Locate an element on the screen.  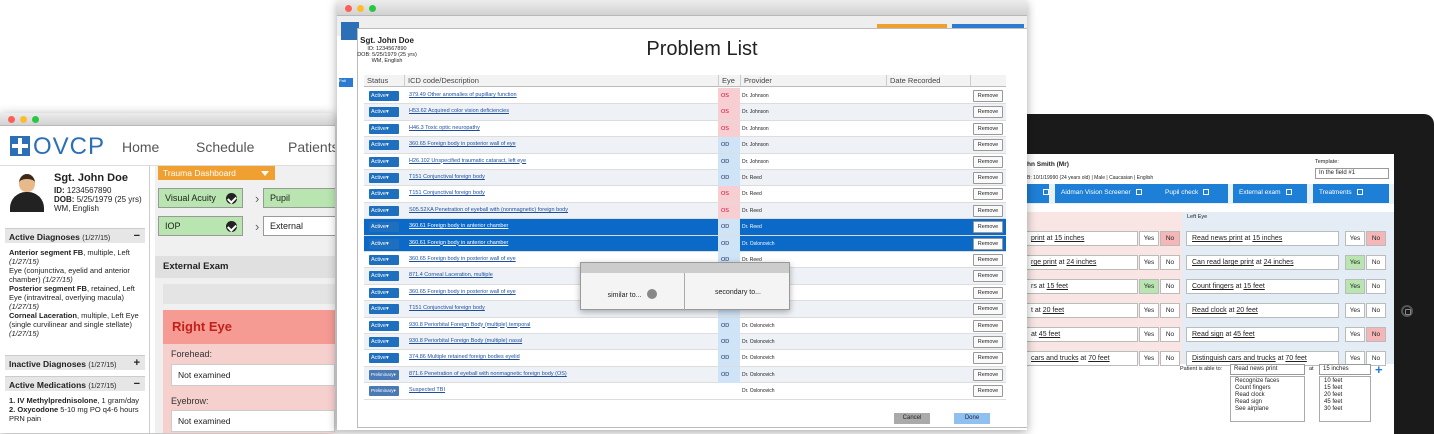
status-dropdown: Preliminary▾ is located at coordinates (384, 391).